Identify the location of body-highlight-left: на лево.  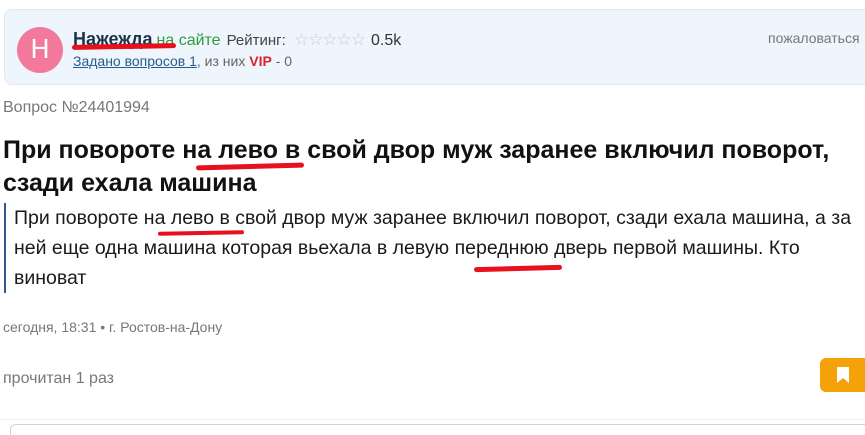
(179, 218).